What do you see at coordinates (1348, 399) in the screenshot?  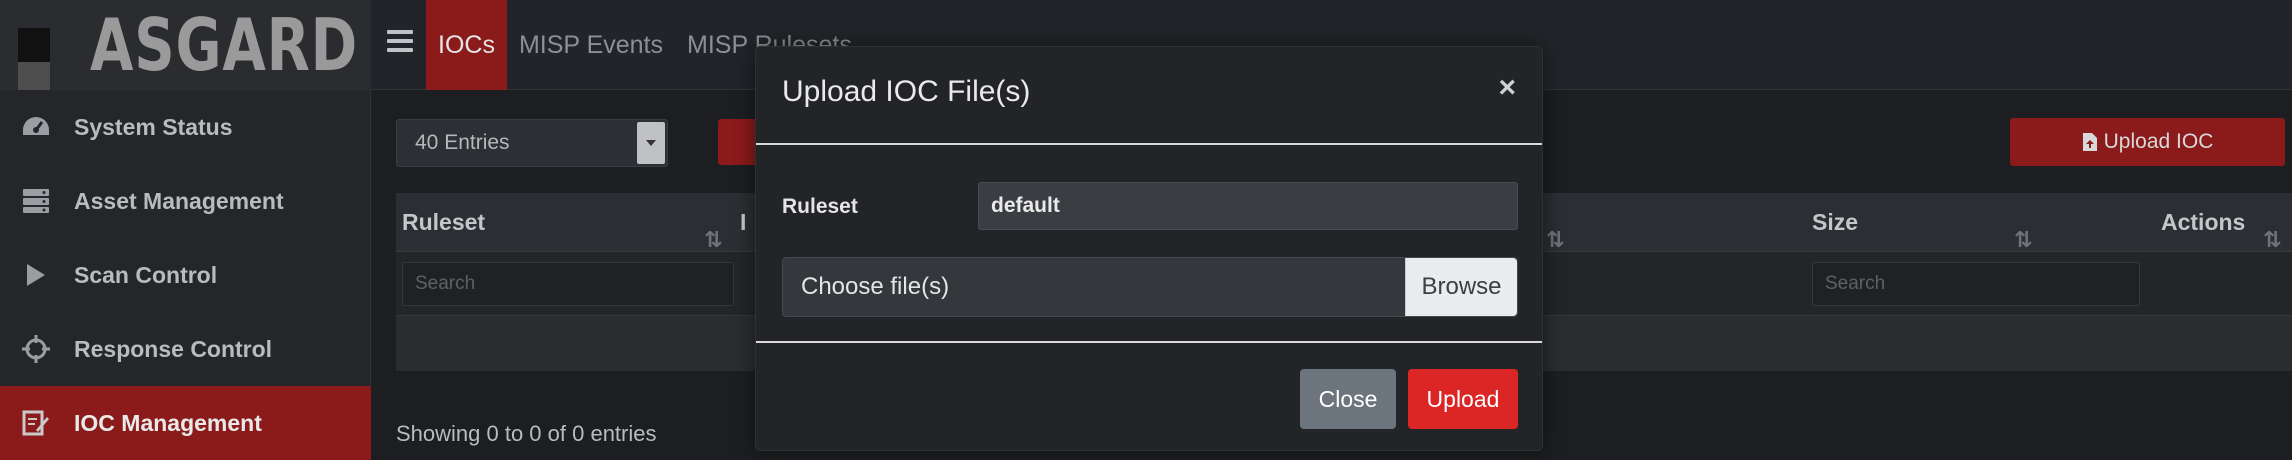 I see `close-button: Close` at bounding box center [1348, 399].